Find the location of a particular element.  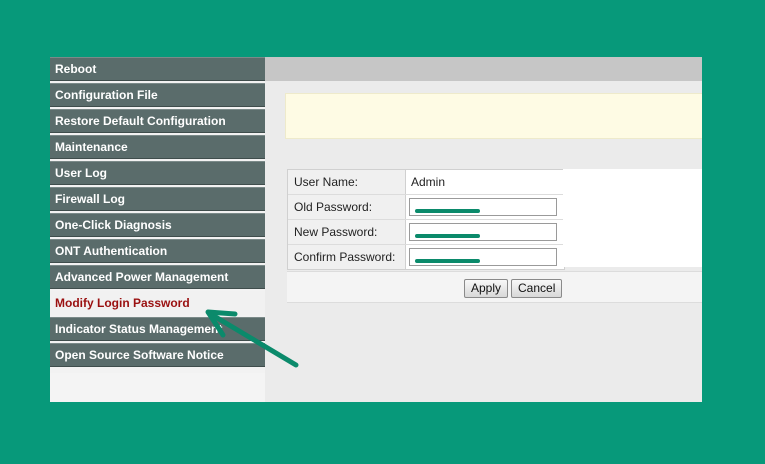

form-row-old-password: Old Password: is located at coordinates (426, 207).